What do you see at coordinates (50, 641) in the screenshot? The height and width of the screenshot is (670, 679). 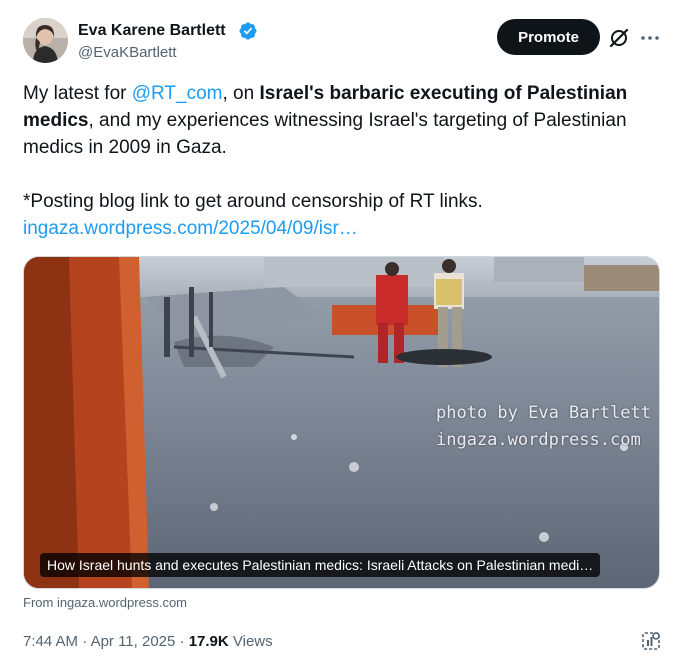 I see `tweet-time: 7:44 AM` at bounding box center [50, 641].